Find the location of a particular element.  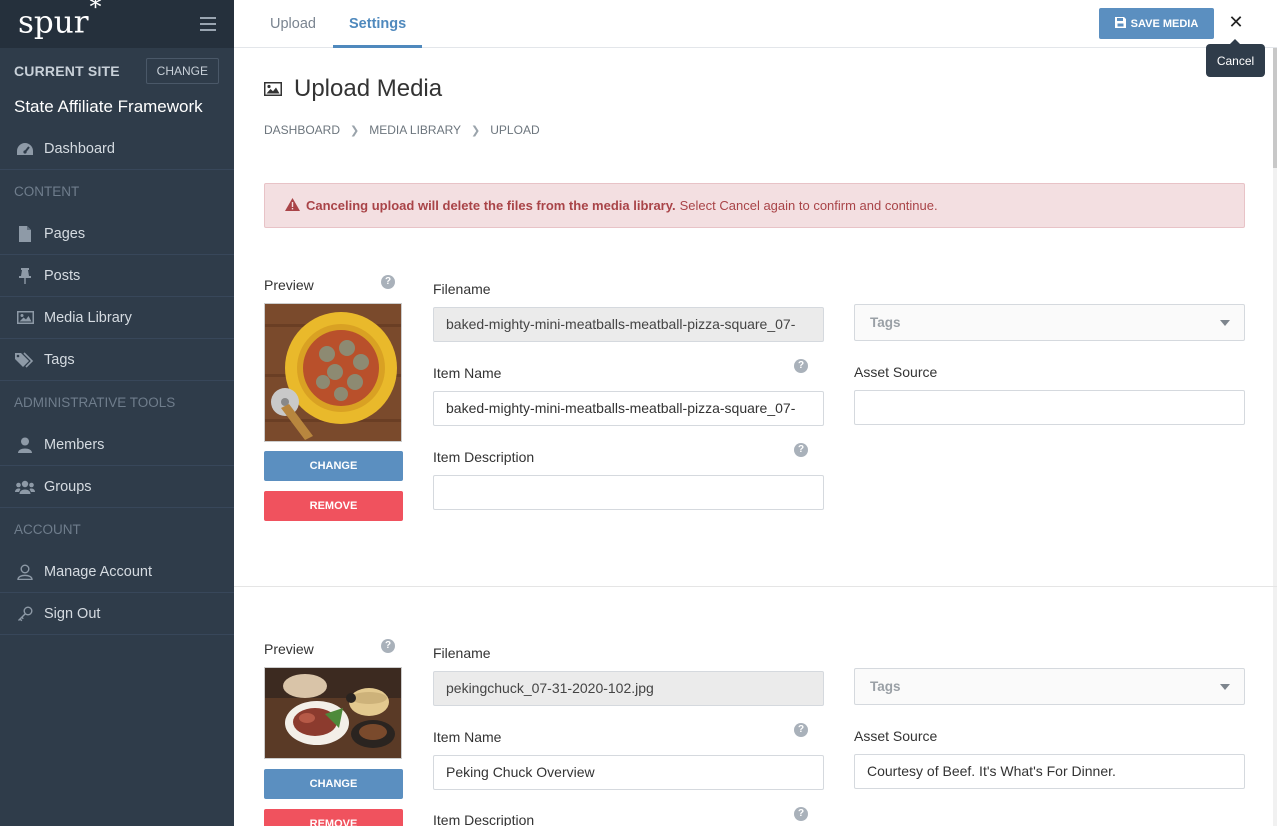

sidebar-item-tags: Tags is located at coordinates (117, 360).